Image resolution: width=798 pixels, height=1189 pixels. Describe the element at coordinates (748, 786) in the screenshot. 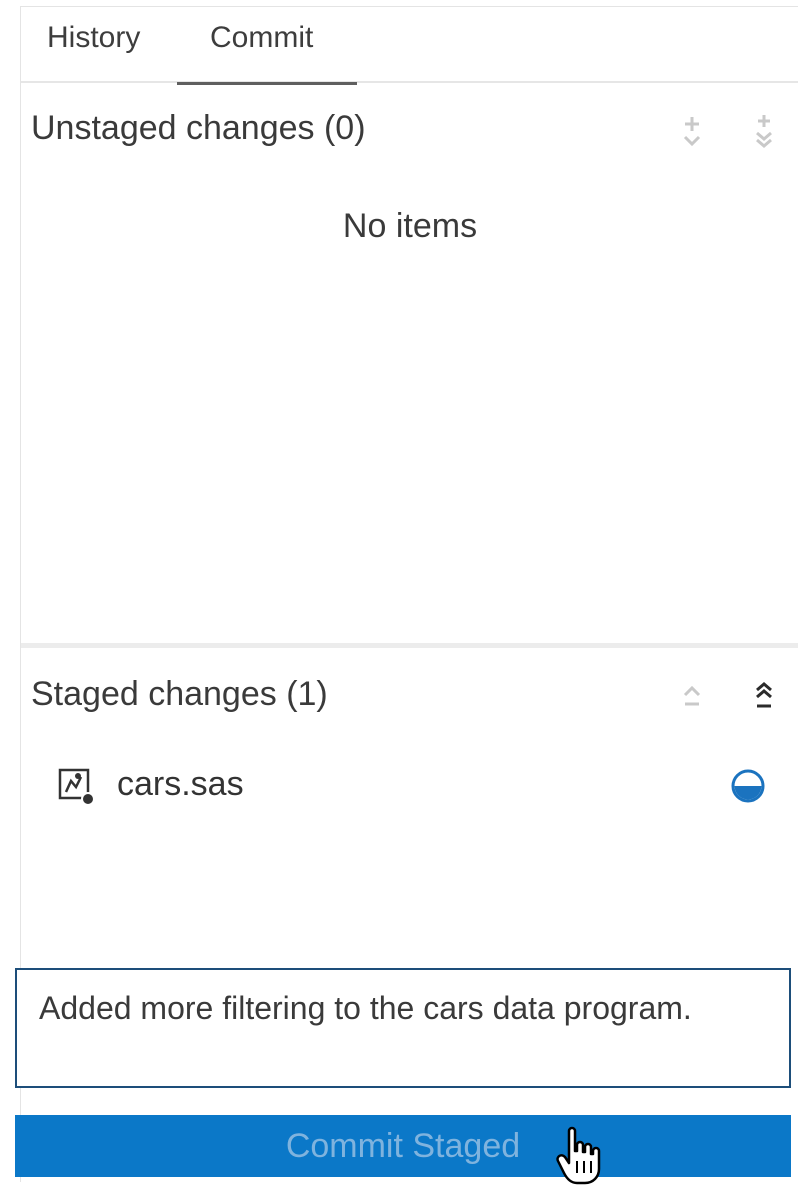

I see `unstage-item-icon` at that location.